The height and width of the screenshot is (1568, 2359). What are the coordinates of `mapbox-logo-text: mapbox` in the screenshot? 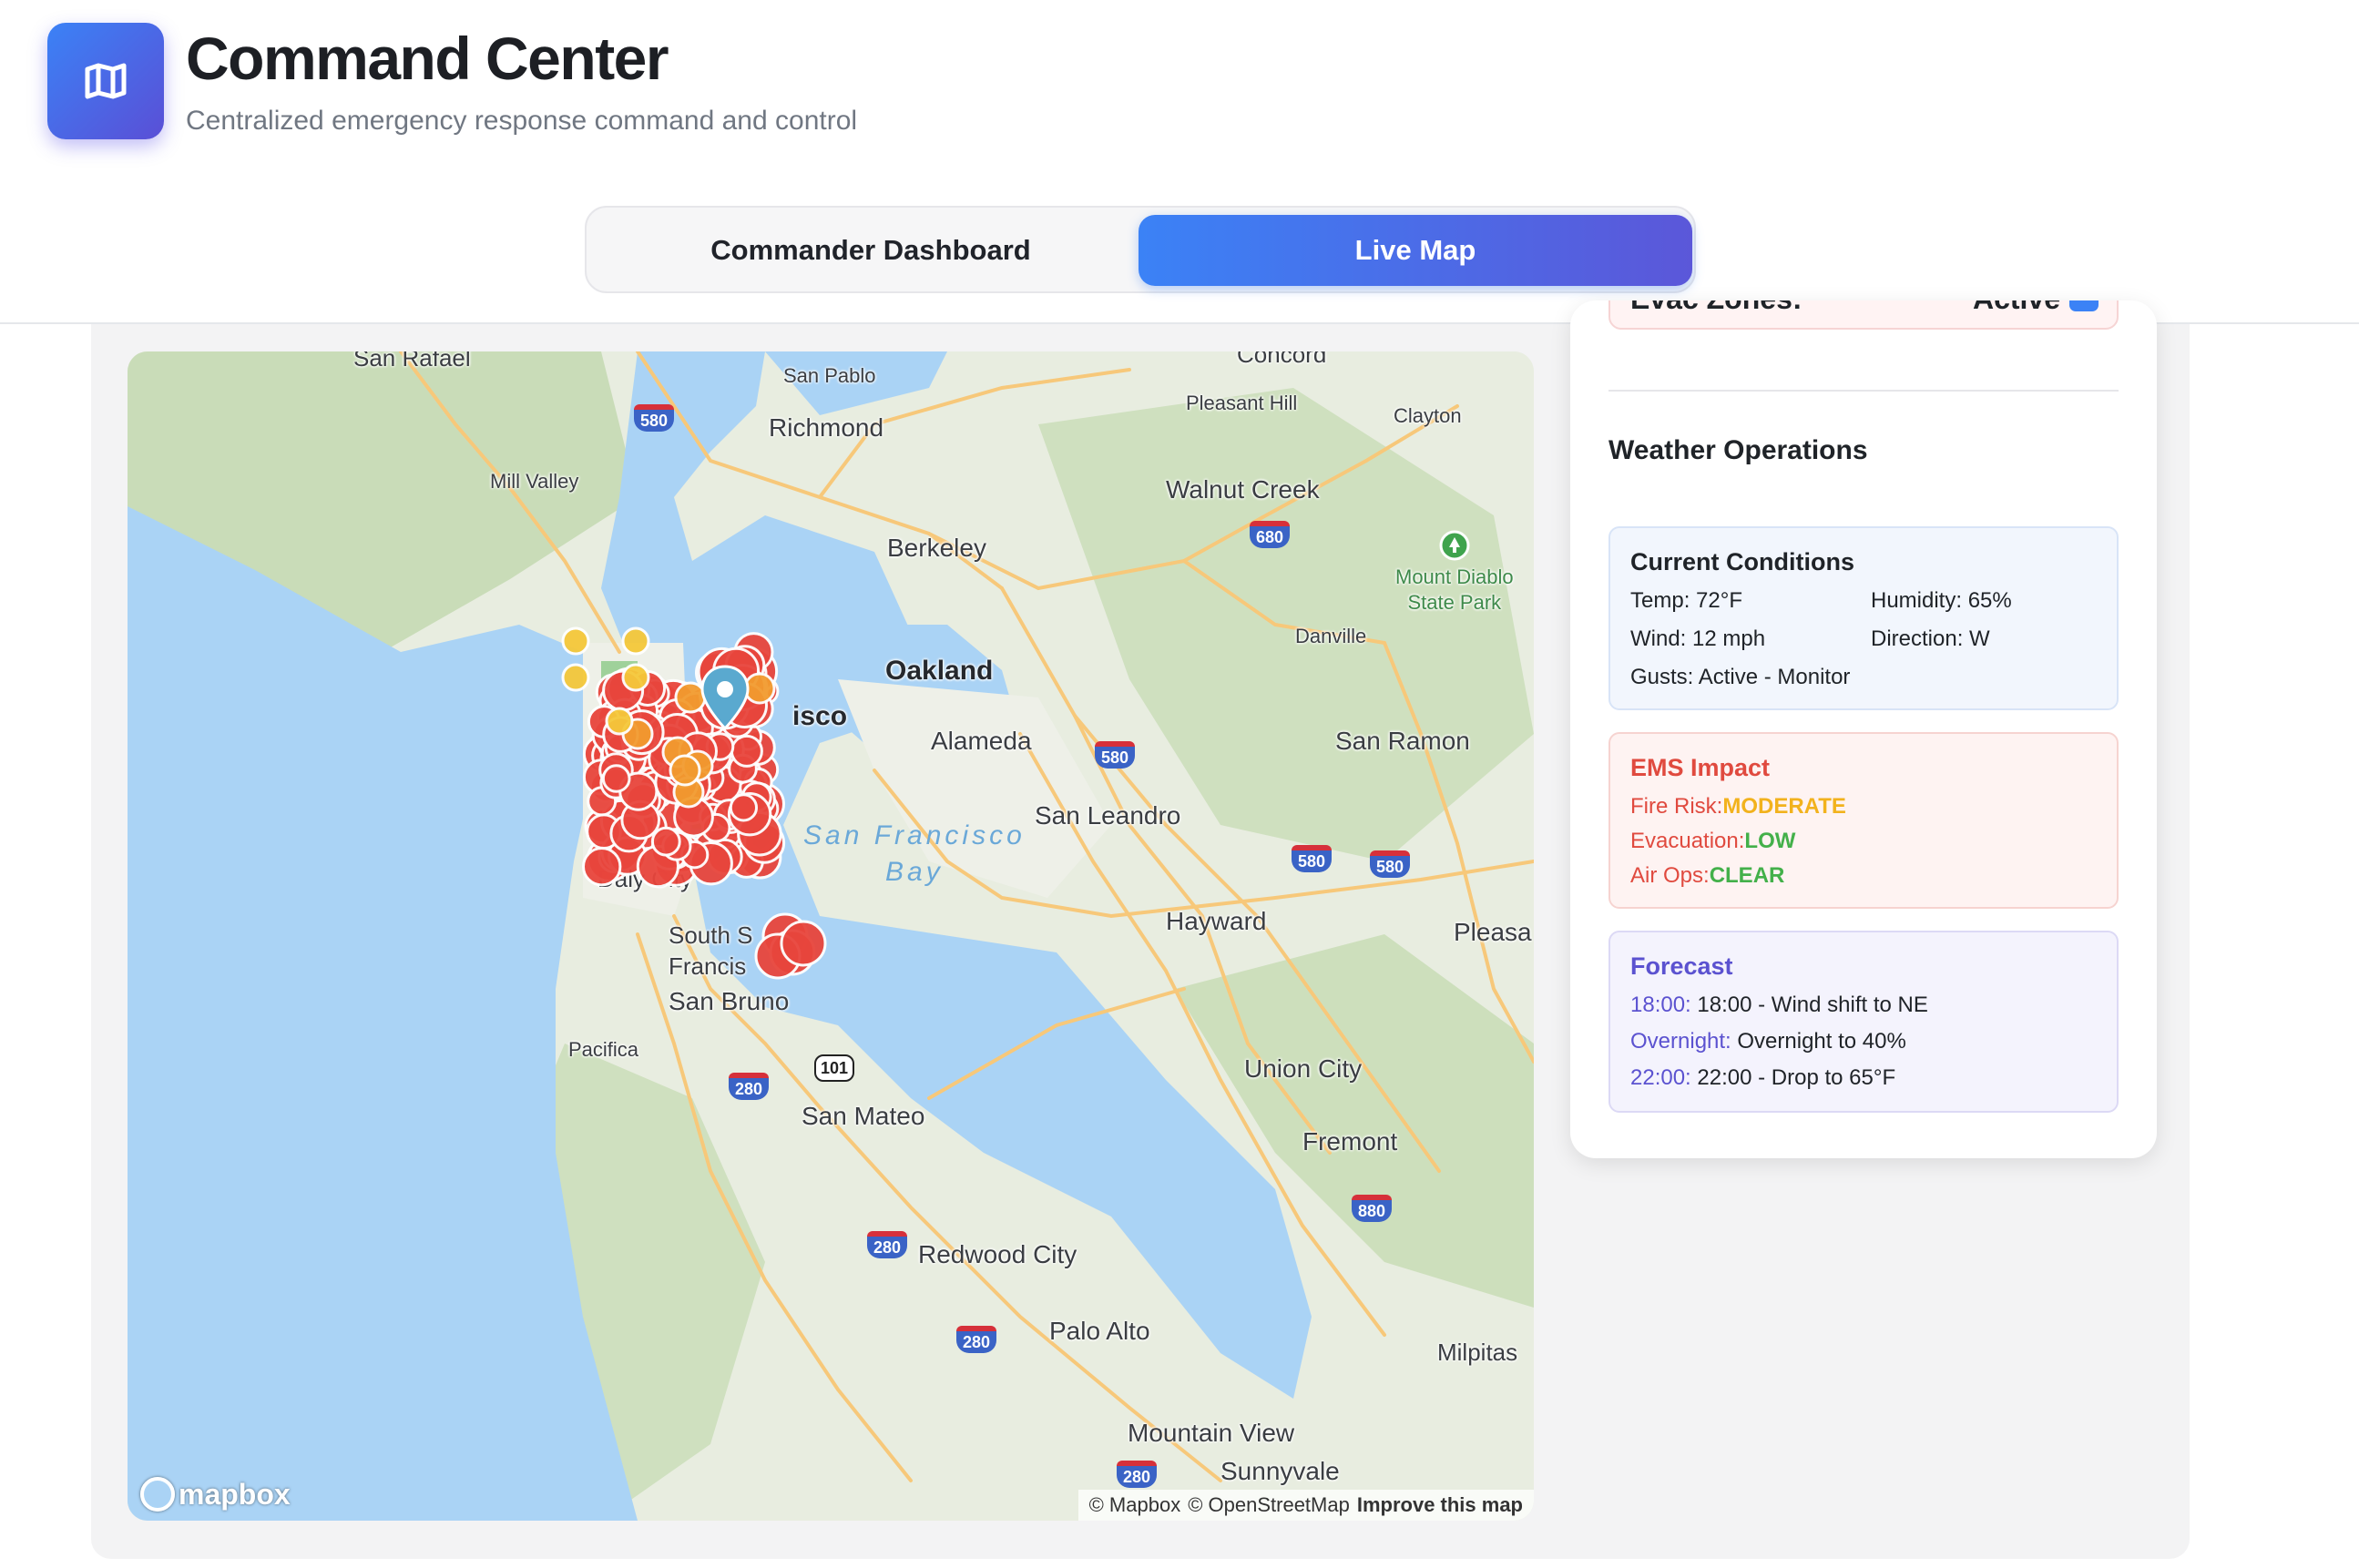 It's located at (235, 1494).